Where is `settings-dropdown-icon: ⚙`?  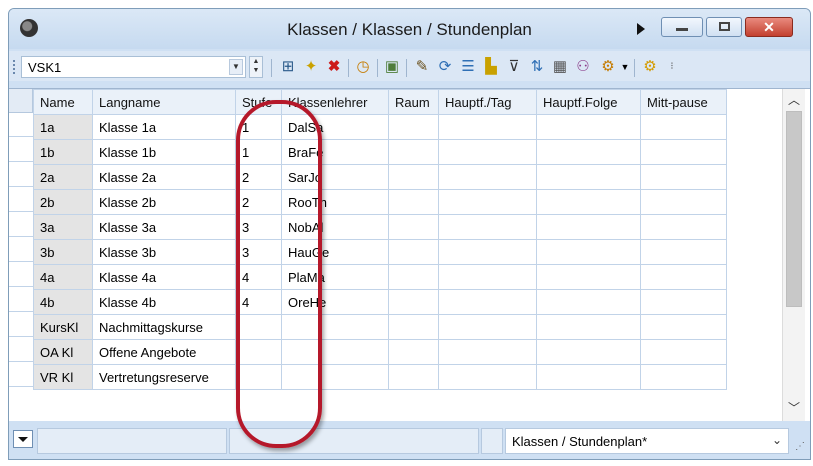 settings-dropdown-icon: ⚙ is located at coordinates (608, 67).